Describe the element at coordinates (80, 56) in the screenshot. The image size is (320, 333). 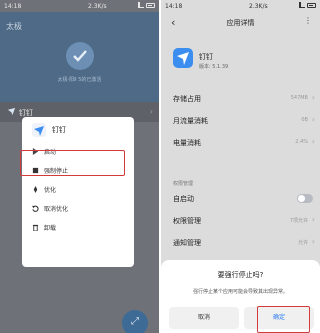
I see `activated-check-icon` at that location.